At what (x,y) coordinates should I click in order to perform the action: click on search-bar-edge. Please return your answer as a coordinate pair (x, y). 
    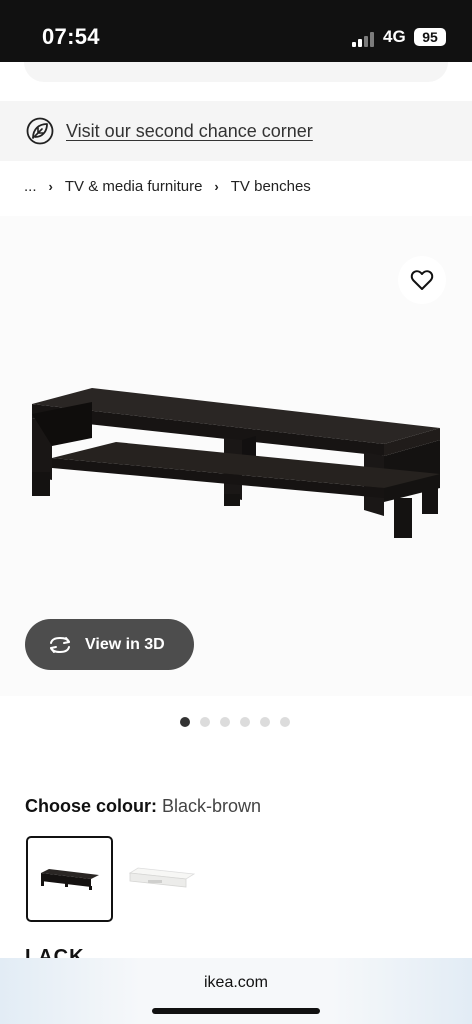
    Looking at the image, I should click on (236, 72).